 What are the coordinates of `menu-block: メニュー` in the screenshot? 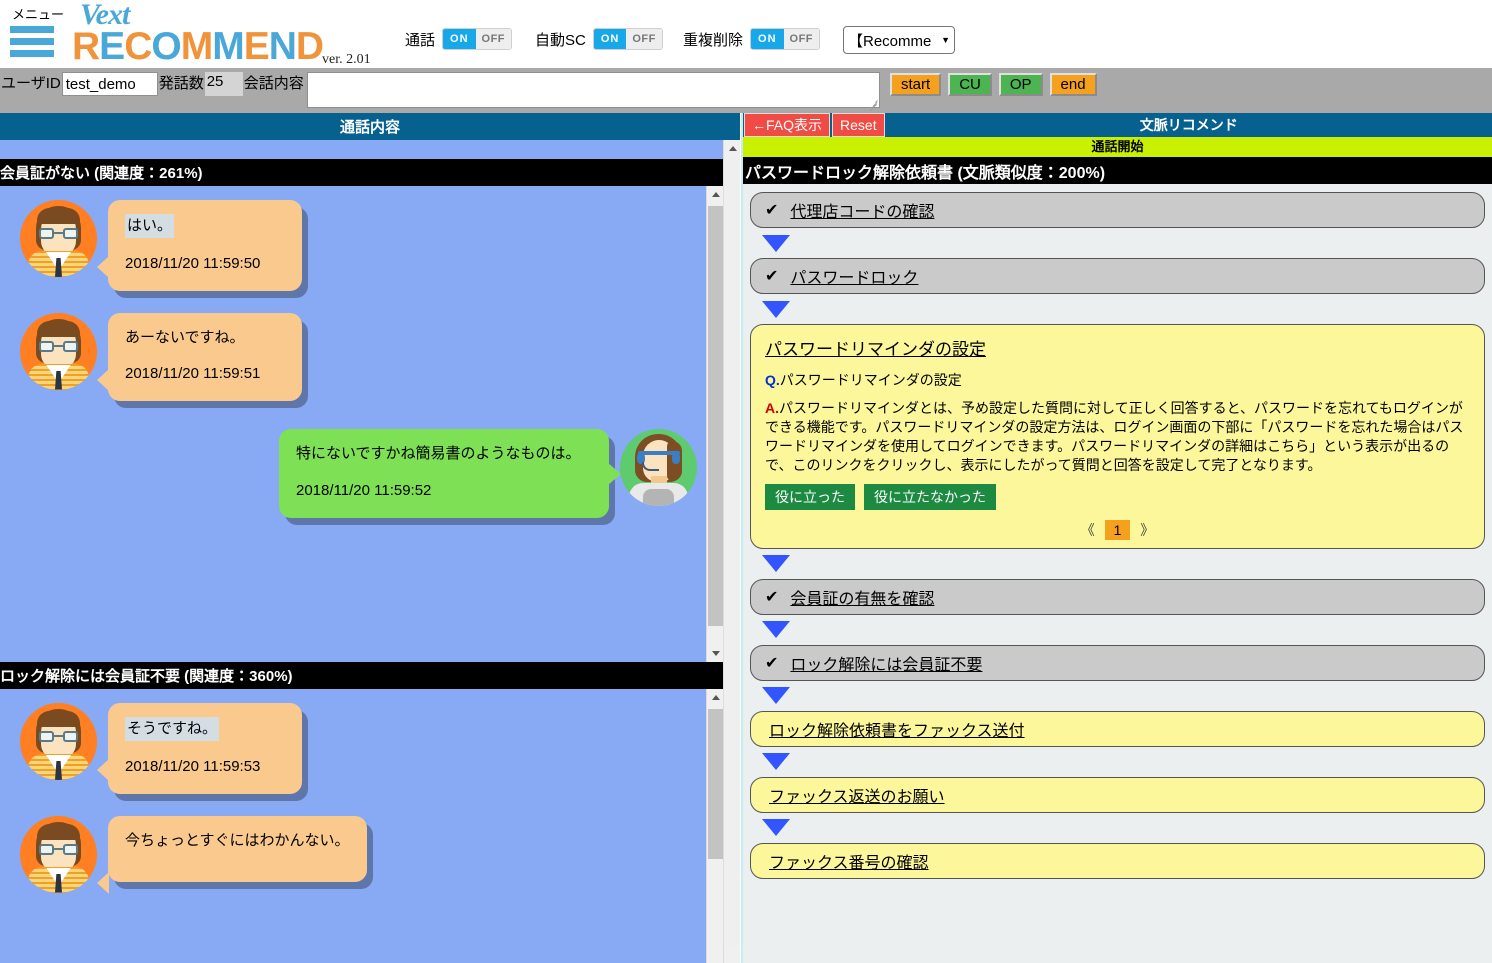 It's located at (41, 35).